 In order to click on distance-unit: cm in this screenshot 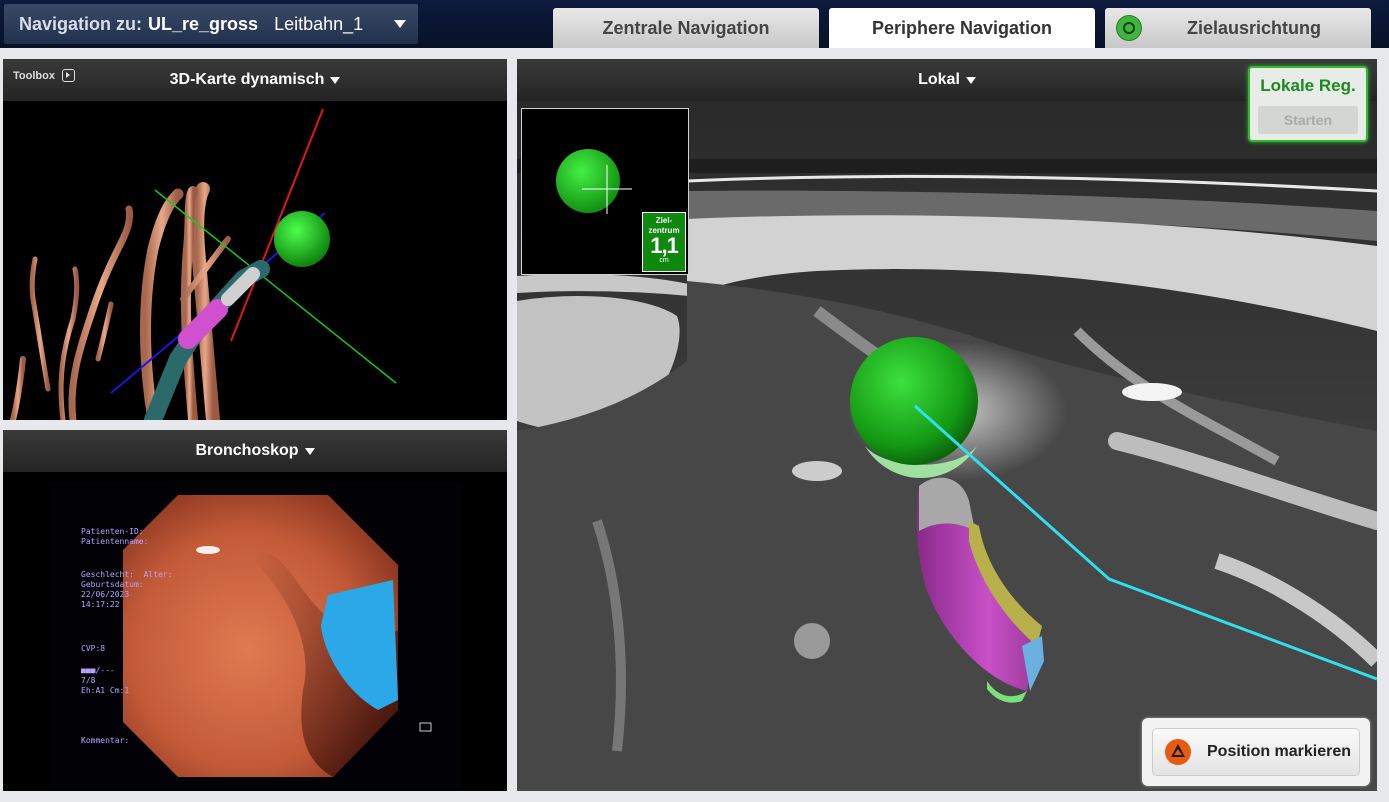, I will do `click(664, 260)`.